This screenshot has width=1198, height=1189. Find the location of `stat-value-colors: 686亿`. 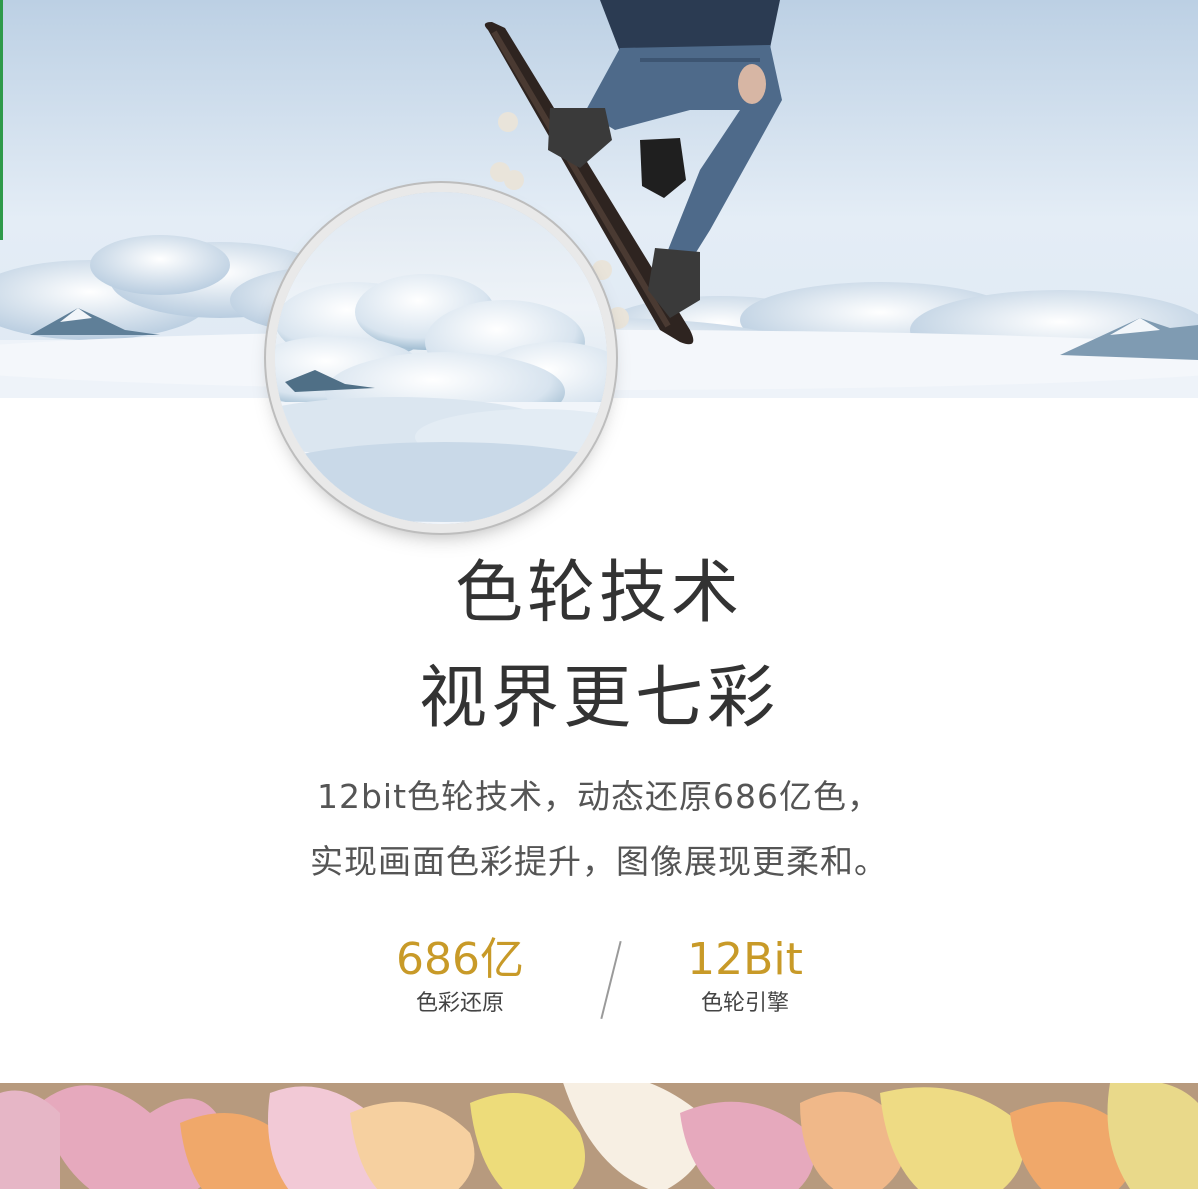

stat-value-colors: 686亿 is located at coordinates (460, 959).